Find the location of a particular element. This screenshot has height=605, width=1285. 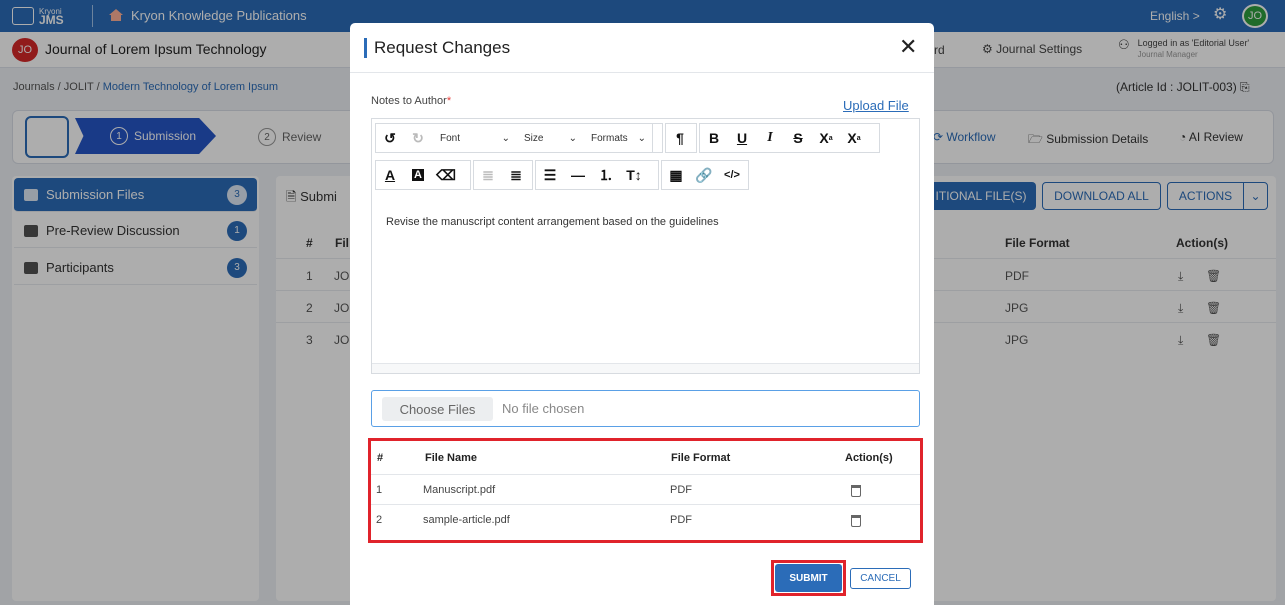

cell-num: 2 is located at coordinates (379, 520).